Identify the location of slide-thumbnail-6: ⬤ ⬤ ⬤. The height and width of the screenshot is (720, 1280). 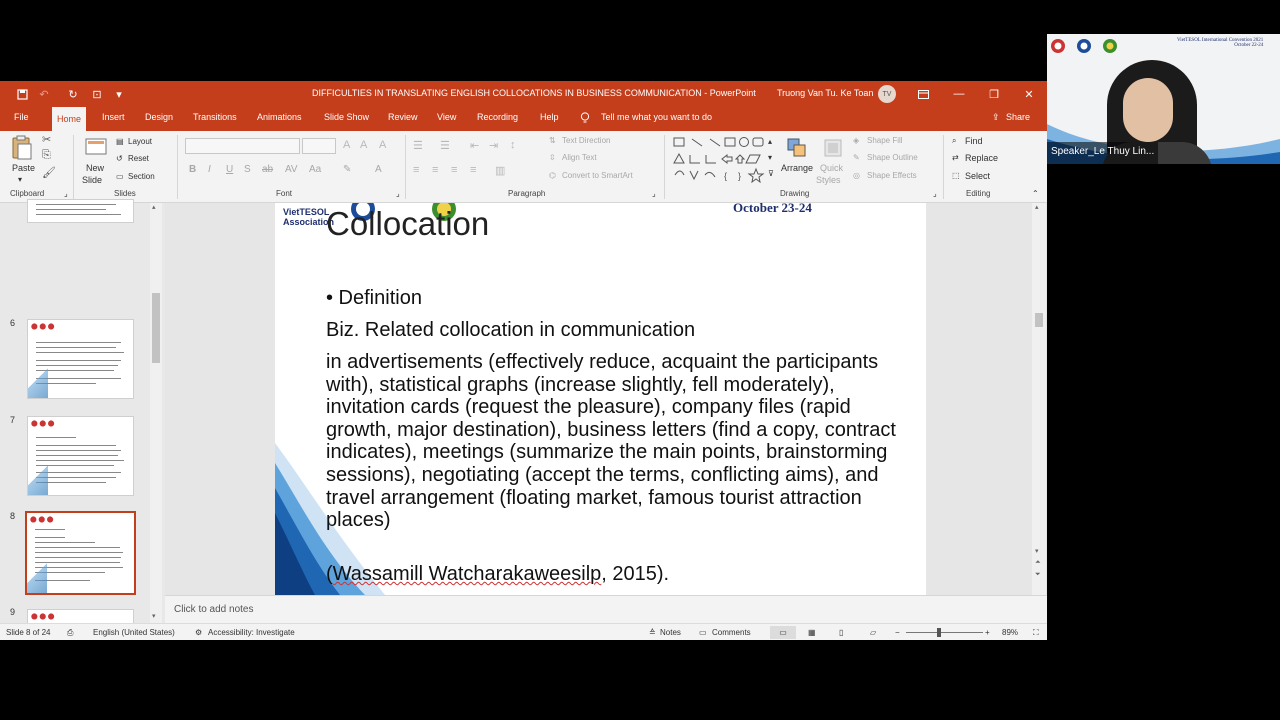
(80, 359).